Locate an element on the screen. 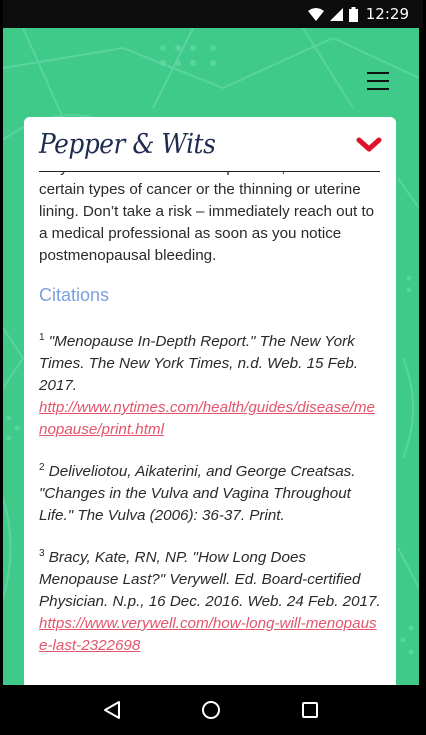  recents-square-icon is located at coordinates (309, 710).